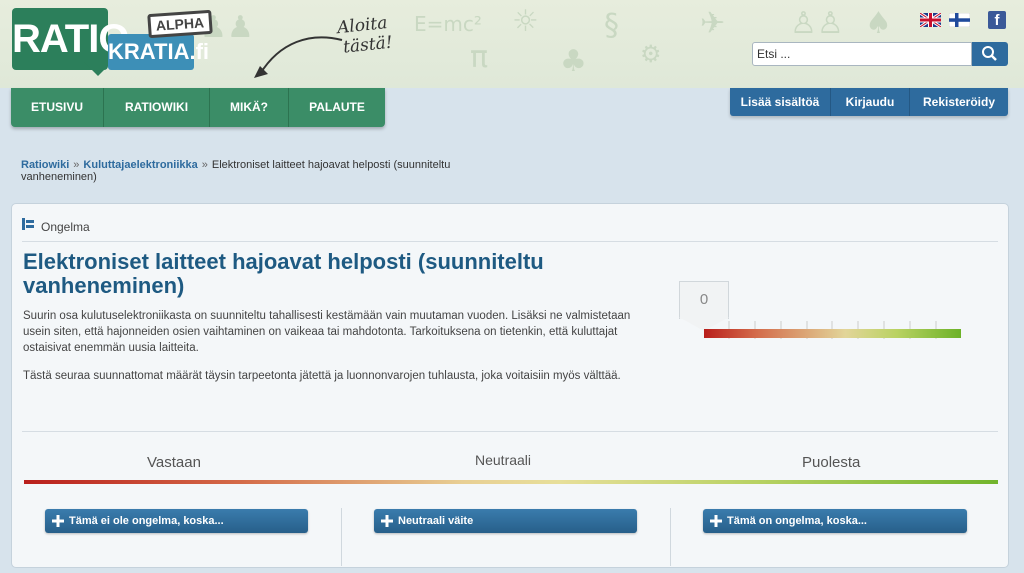 The height and width of the screenshot is (573, 1024). What do you see at coordinates (479, 57) in the screenshot?
I see `decor-pi-icon: π` at bounding box center [479, 57].